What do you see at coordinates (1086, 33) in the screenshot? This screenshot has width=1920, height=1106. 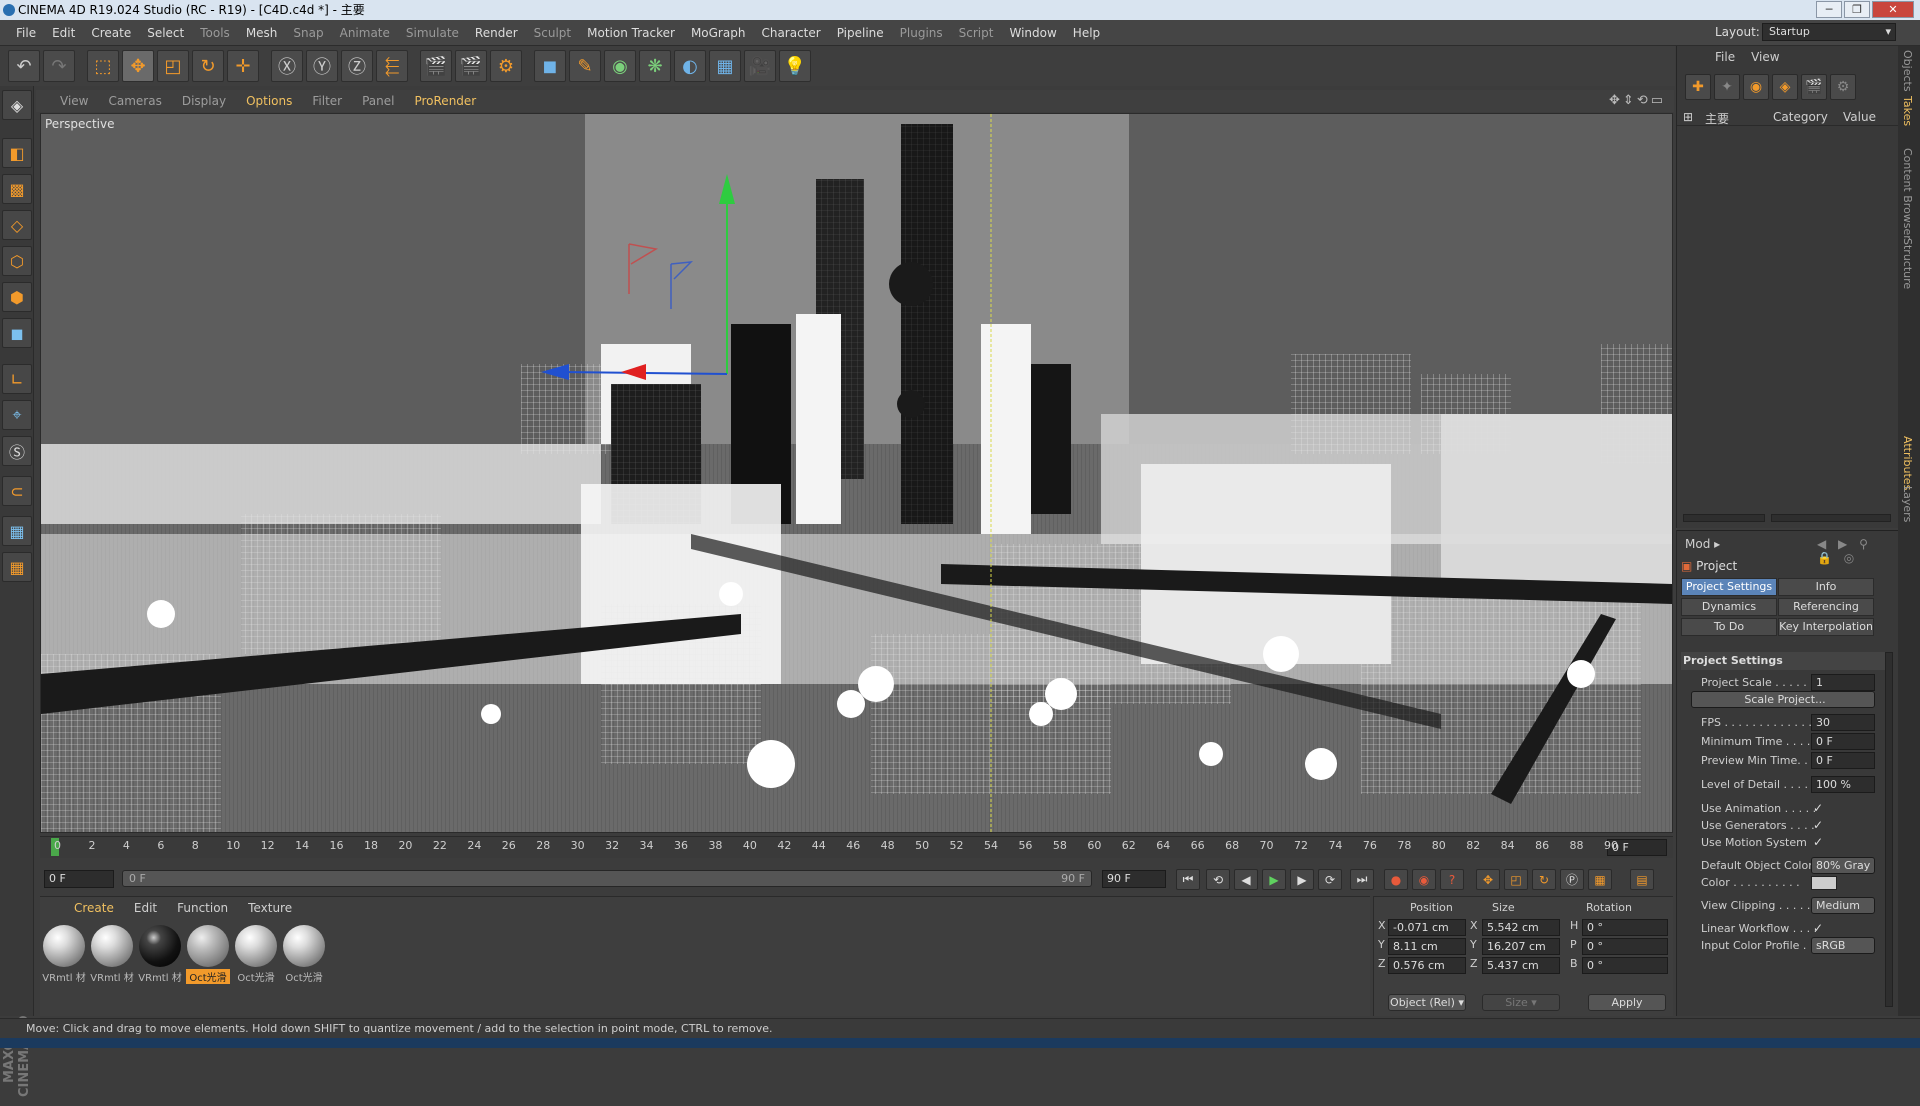 I see `menu-help: Help` at bounding box center [1086, 33].